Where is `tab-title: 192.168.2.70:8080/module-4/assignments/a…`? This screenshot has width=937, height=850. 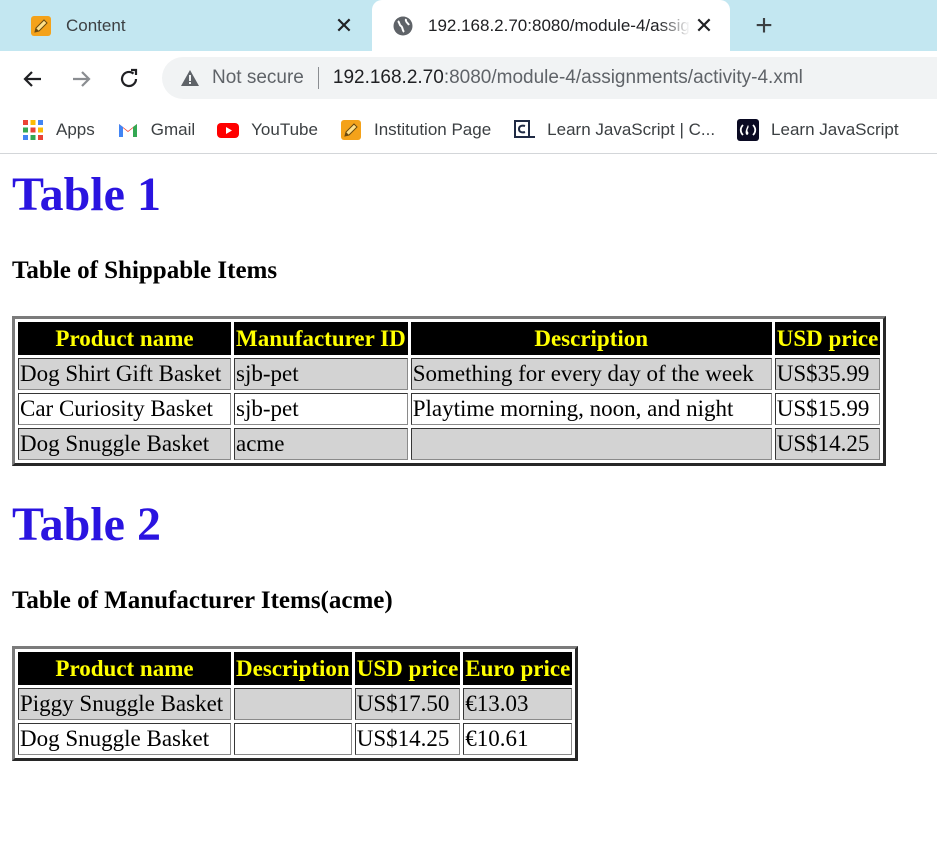
tab-title: 192.168.2.70:8080/module-4/assignments/a… is located at coordinates (559, 25).